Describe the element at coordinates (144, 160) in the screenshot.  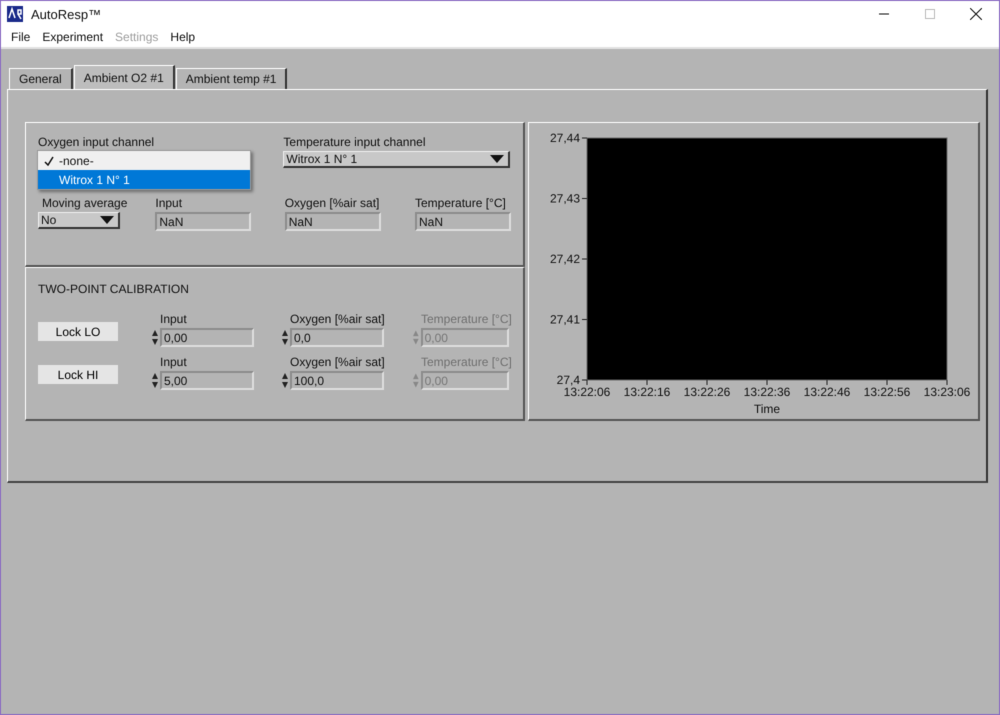
I see `menu-option: -none-` at that location.